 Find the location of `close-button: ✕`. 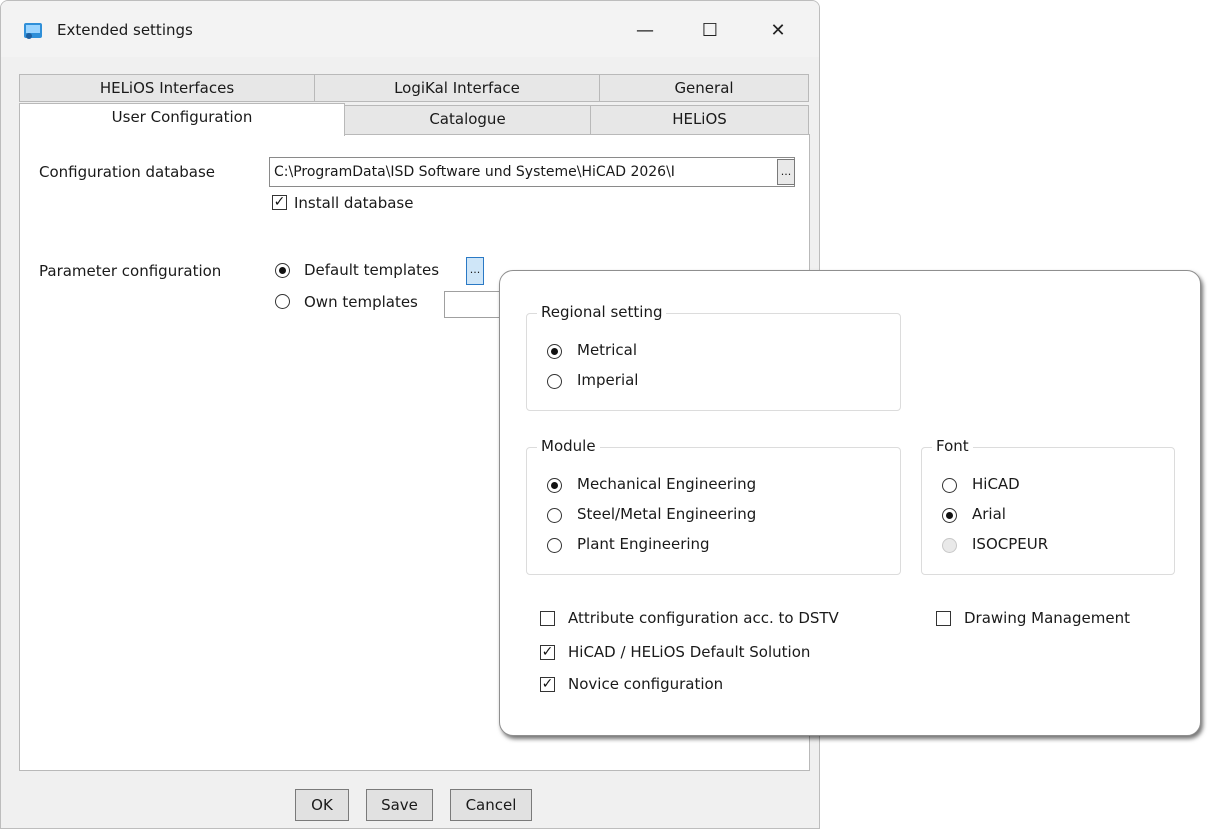

close-button: ✕ is located at coordinates (778, 31).